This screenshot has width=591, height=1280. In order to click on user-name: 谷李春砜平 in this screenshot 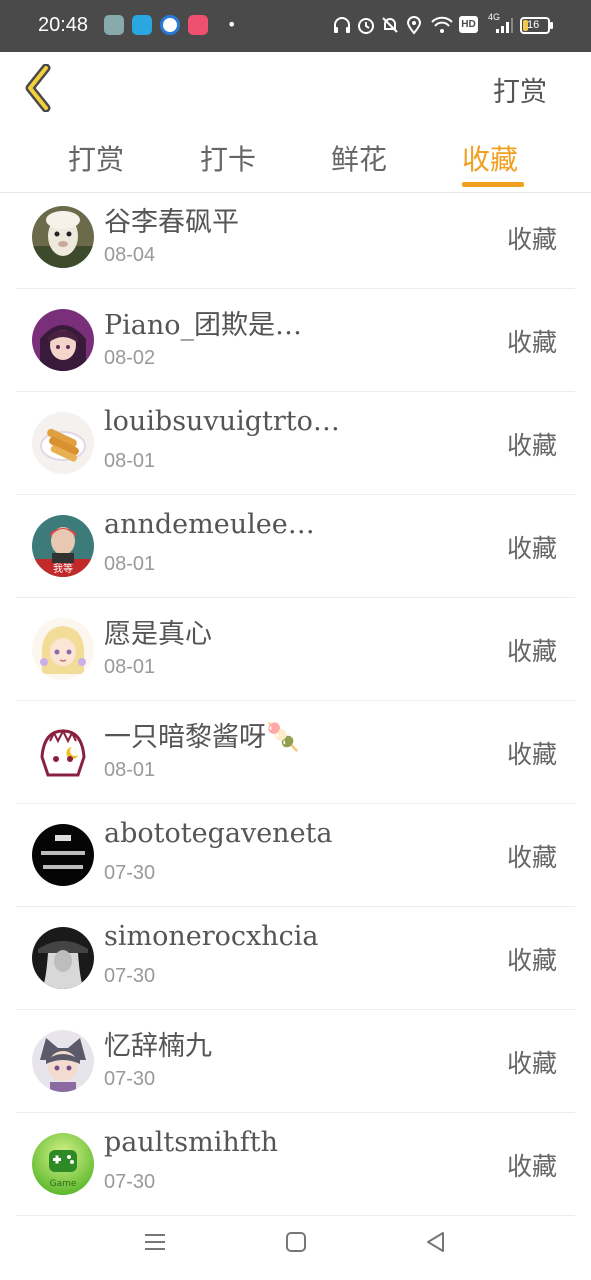, I will do `click(171, 222)`.